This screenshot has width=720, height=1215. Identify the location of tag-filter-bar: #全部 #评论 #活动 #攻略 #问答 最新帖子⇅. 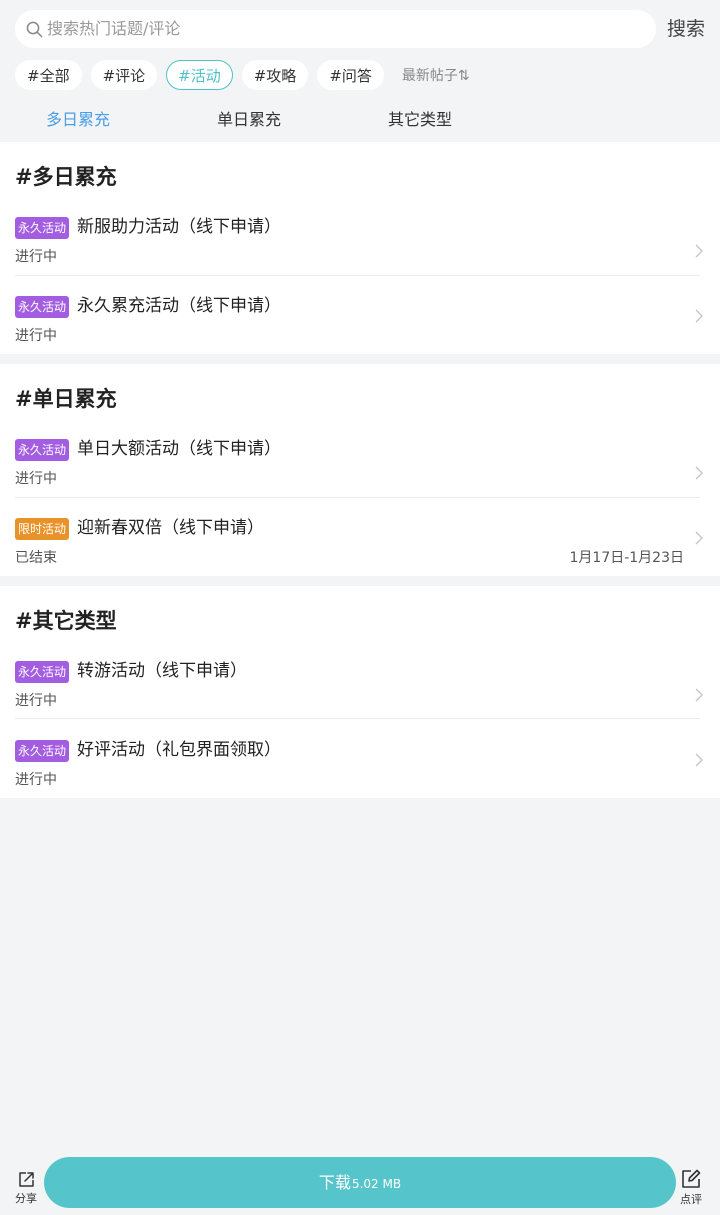
(242, 75).